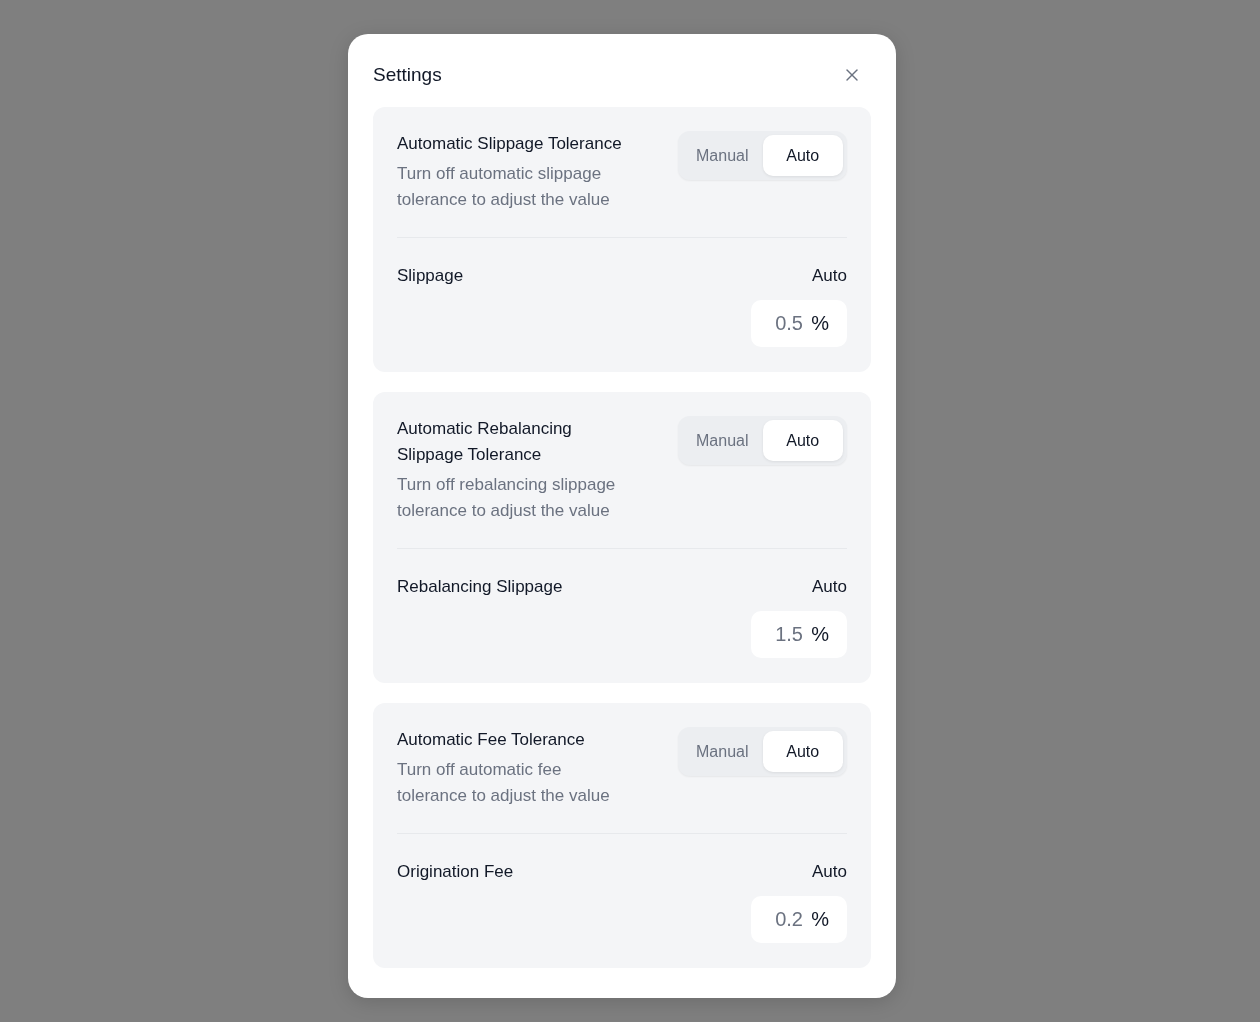 This screenshot has height=1022, width=1260. Describe the element at coordinates (430, 276) in the screenshot. I see `setting-label: Slippage` at that location.